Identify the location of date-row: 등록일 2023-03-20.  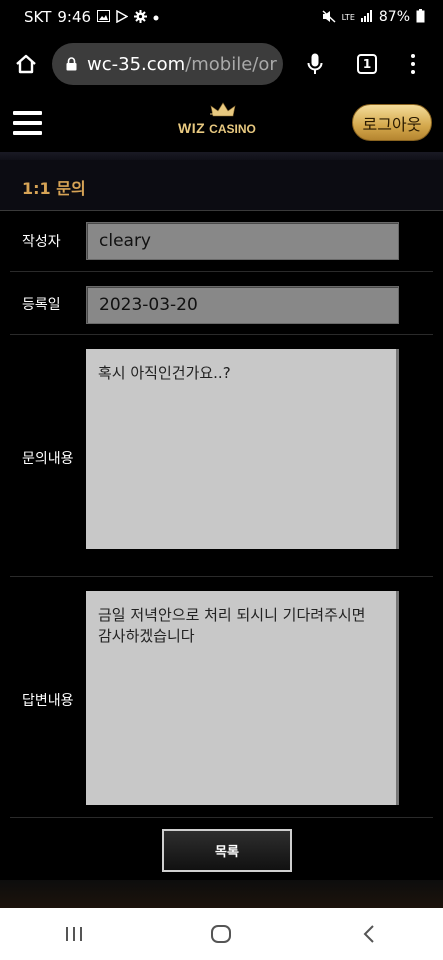
(221, 303).